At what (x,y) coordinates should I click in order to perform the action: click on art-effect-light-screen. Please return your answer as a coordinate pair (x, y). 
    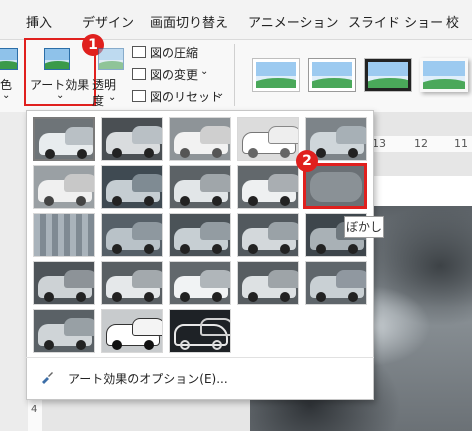
    Looking at the image, I should click on (132, 235).